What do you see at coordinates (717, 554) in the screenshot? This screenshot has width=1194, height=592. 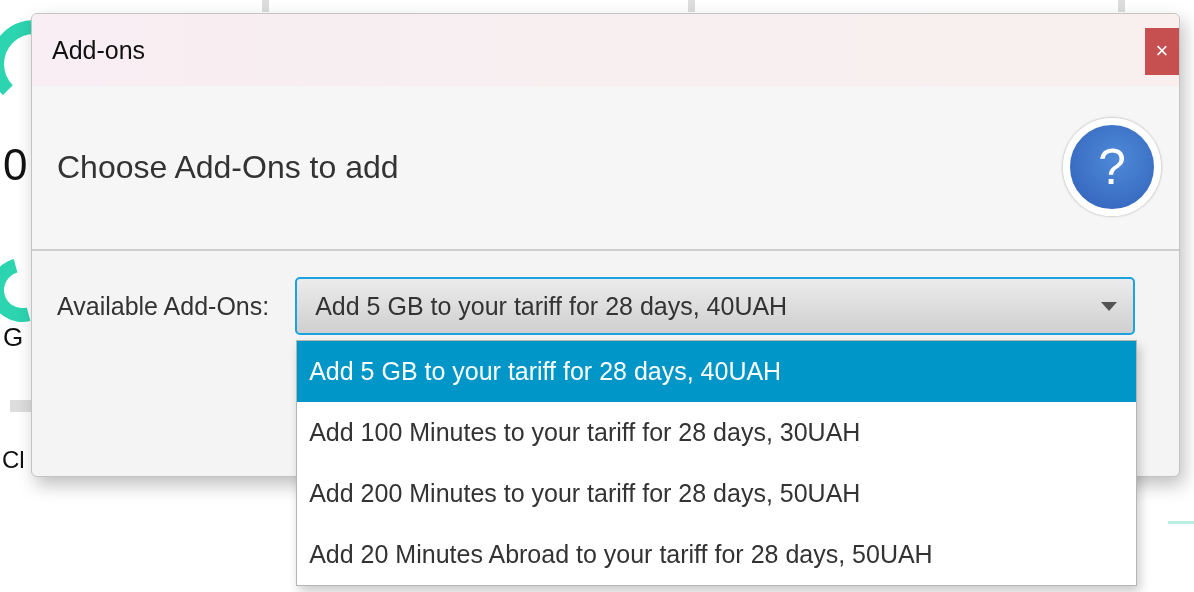 I see `dropdown-option: Add 20 Minutes Abroad to your tariff for 28 days, 50UAH` at bounding box center [717, 554].